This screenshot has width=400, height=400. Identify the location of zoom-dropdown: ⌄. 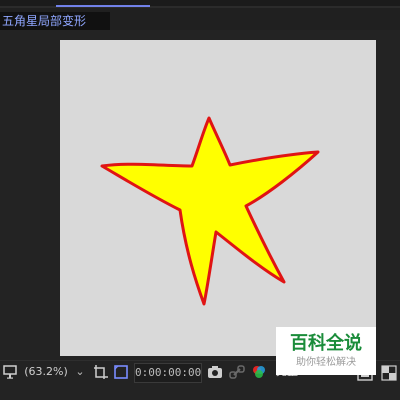
(80, 372).